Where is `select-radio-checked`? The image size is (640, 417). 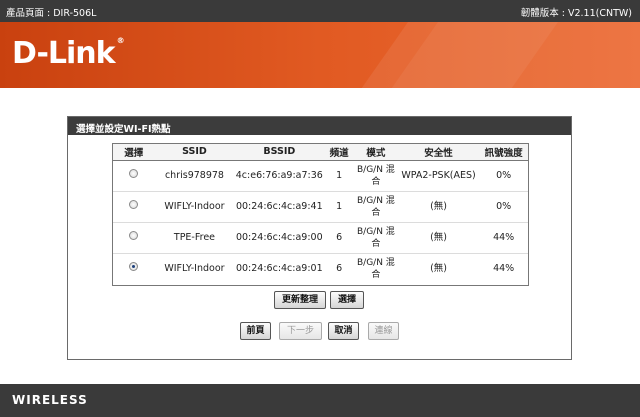
select-radio-checked is located at coordinates (134, 267).